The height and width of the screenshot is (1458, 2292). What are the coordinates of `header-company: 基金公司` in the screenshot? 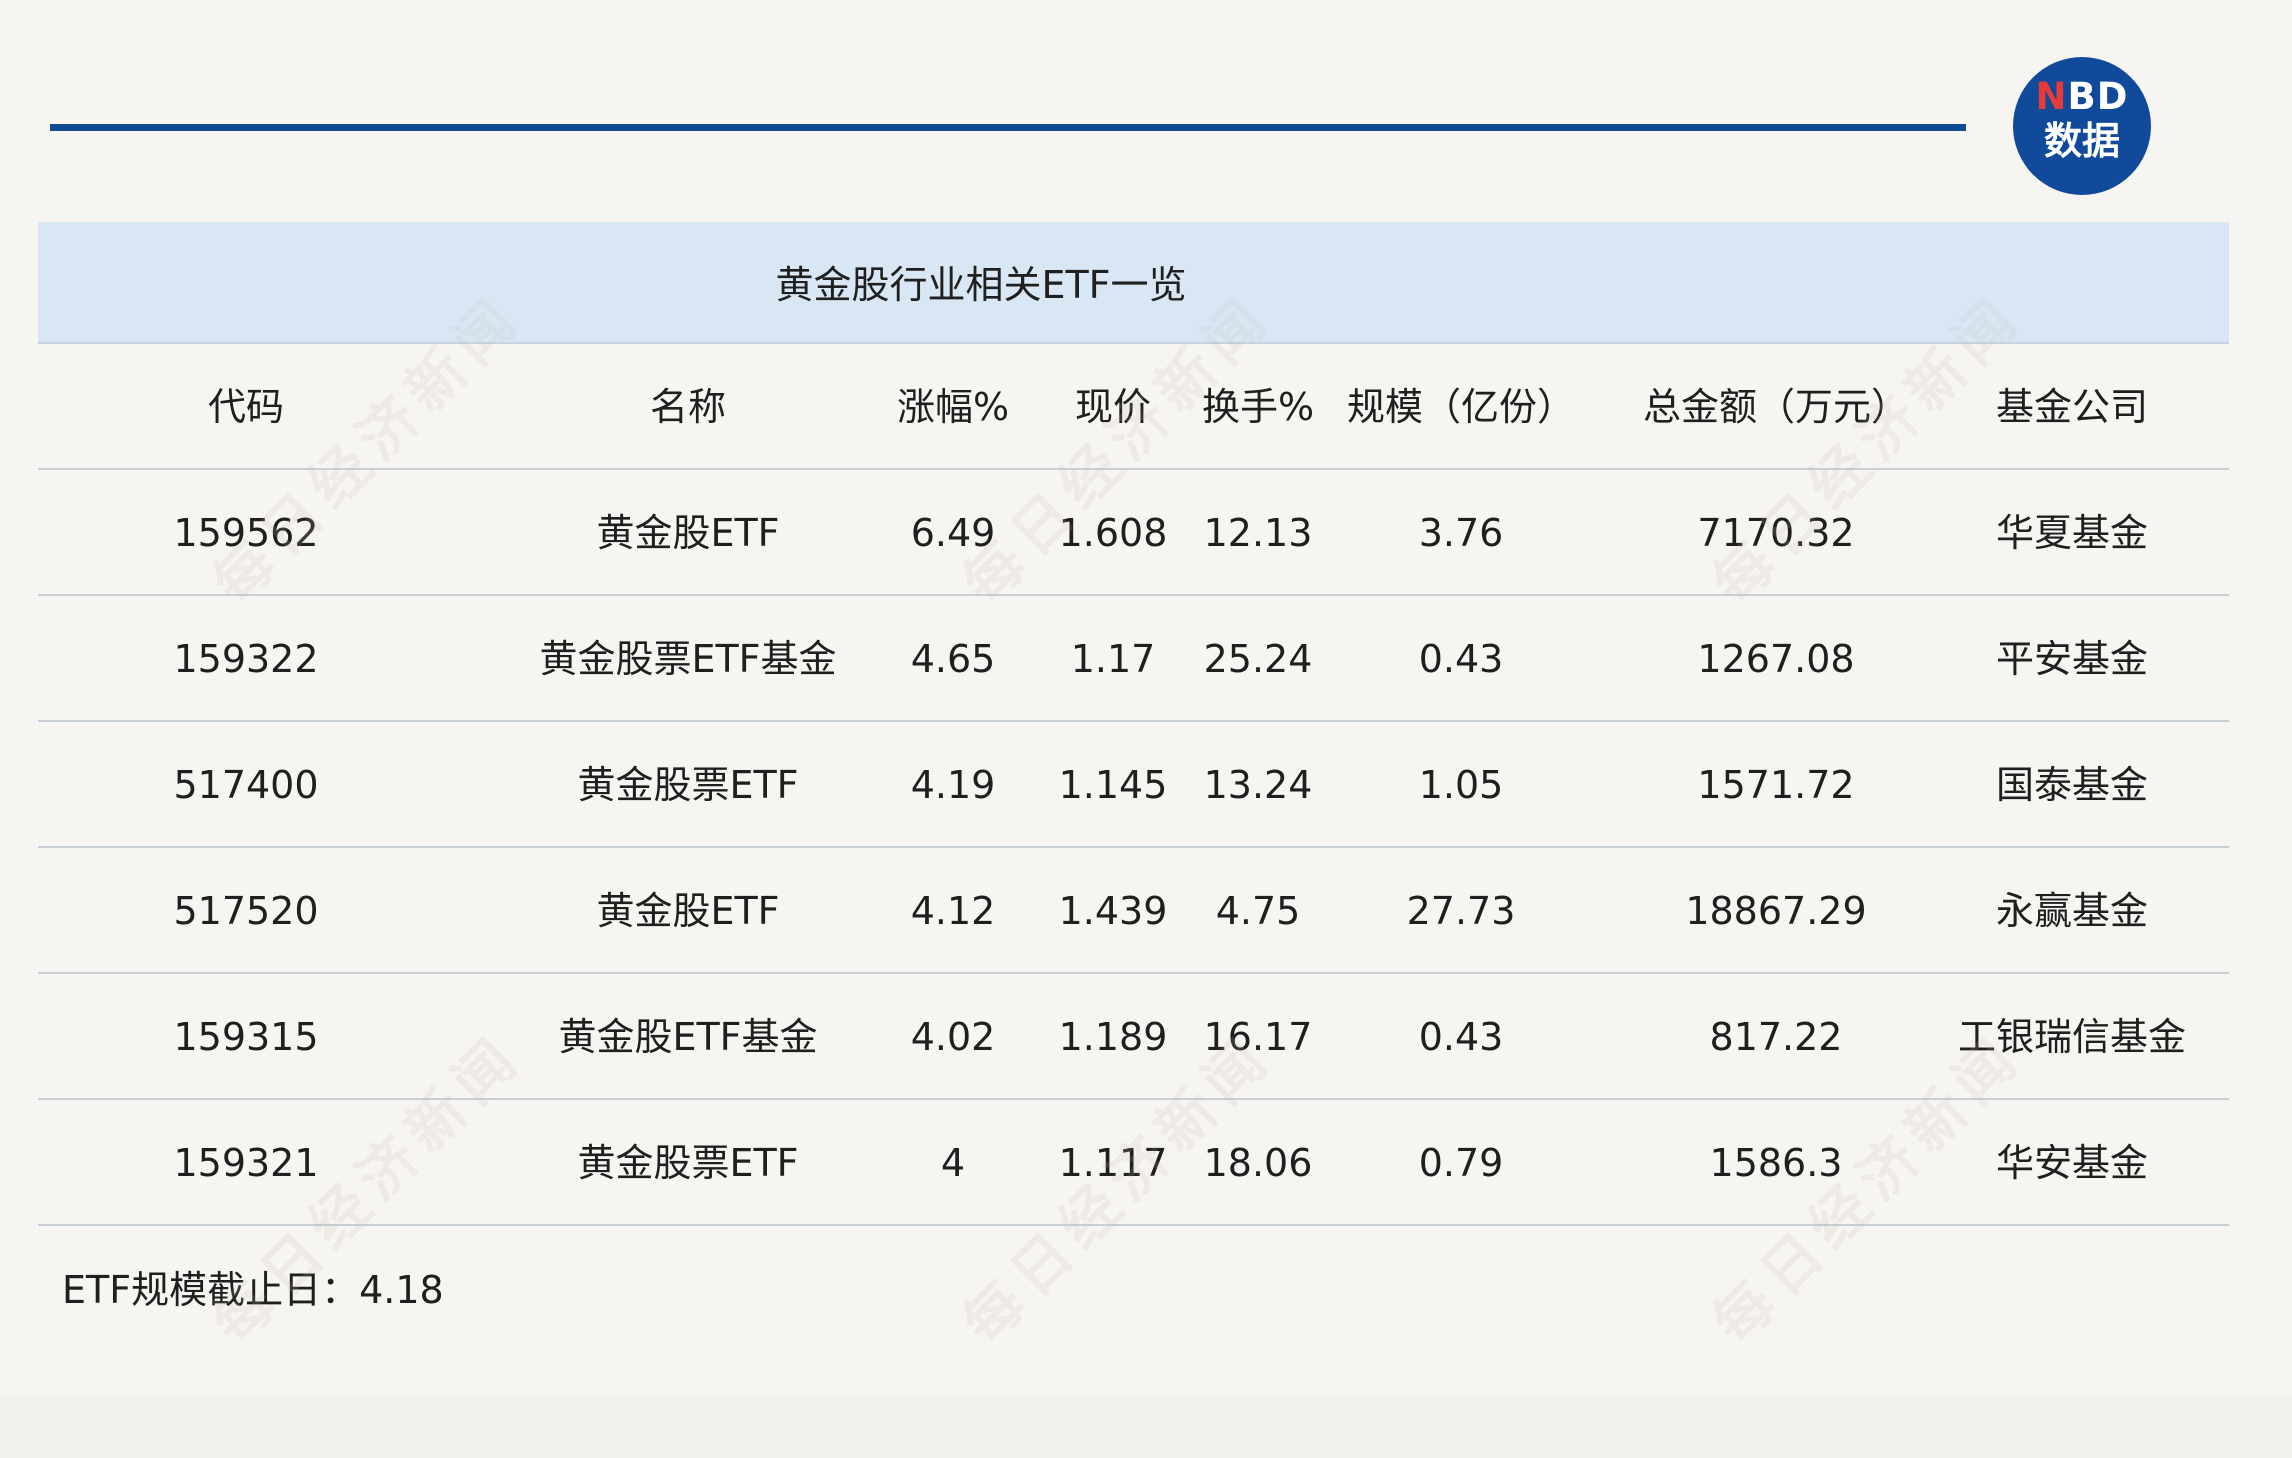 It's located at (2071, 407).